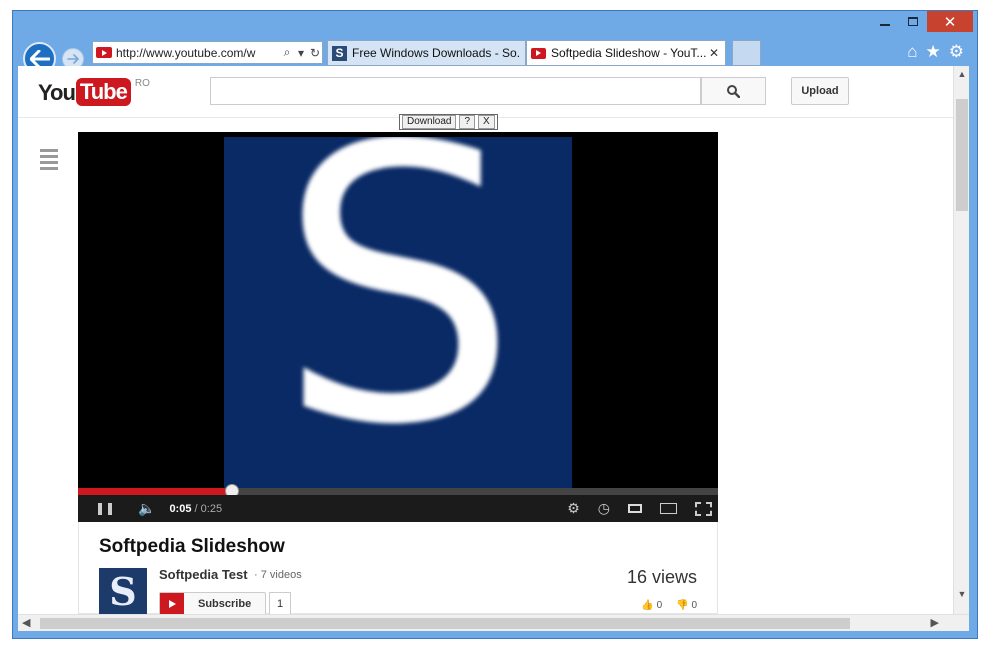  Describe the element at coordinates (961, 340) in the screenshot. I see `vertical-scrollbar: ▲ ▼` at that location.